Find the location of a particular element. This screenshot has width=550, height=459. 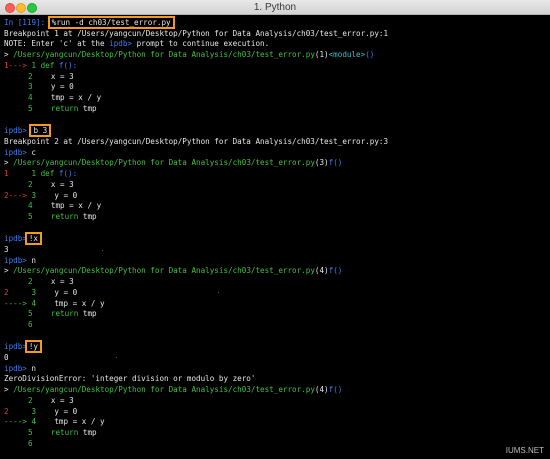

x-value-output: 3 is located at coordinates (6, 249).